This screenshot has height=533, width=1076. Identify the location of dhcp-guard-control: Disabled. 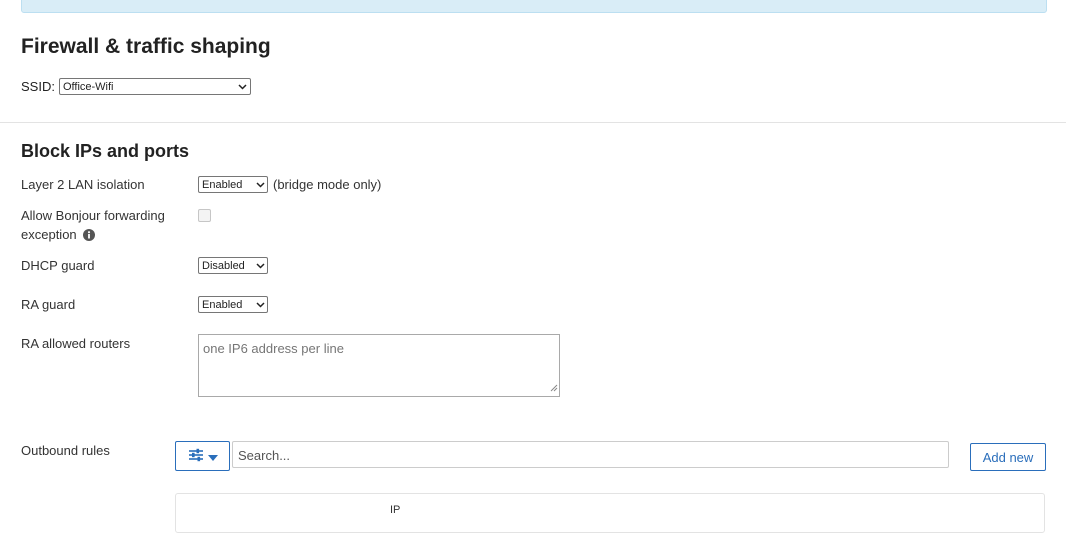
(233, 265).